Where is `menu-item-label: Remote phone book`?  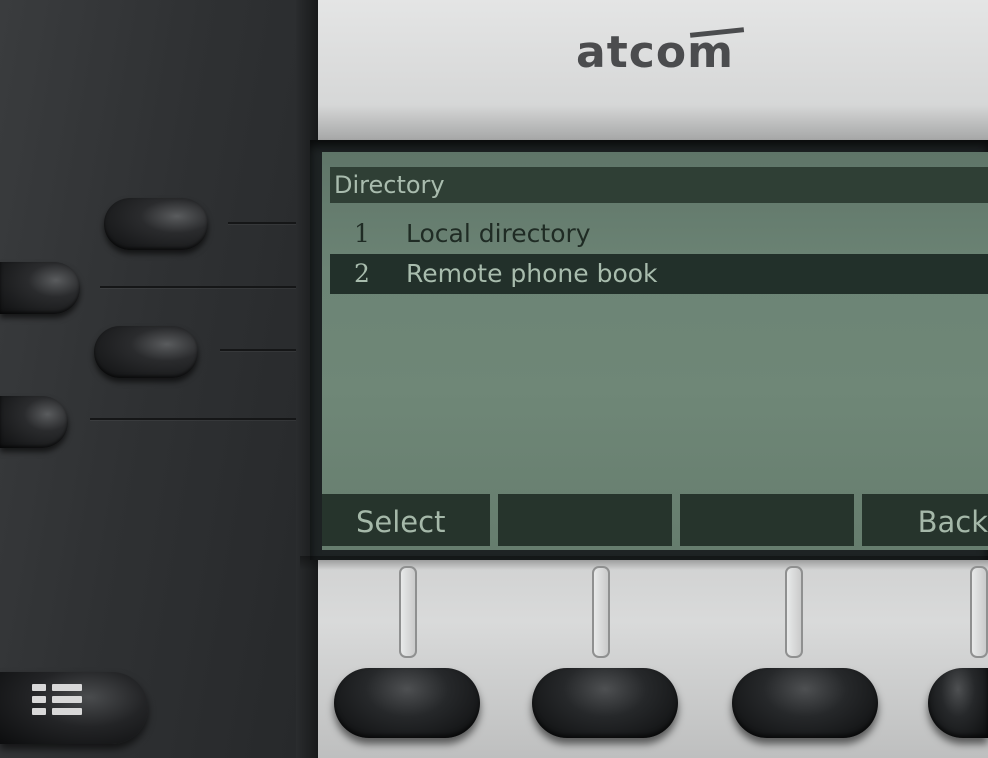
menu-item-label: Remote phone book is located at coordinates (532, 273).